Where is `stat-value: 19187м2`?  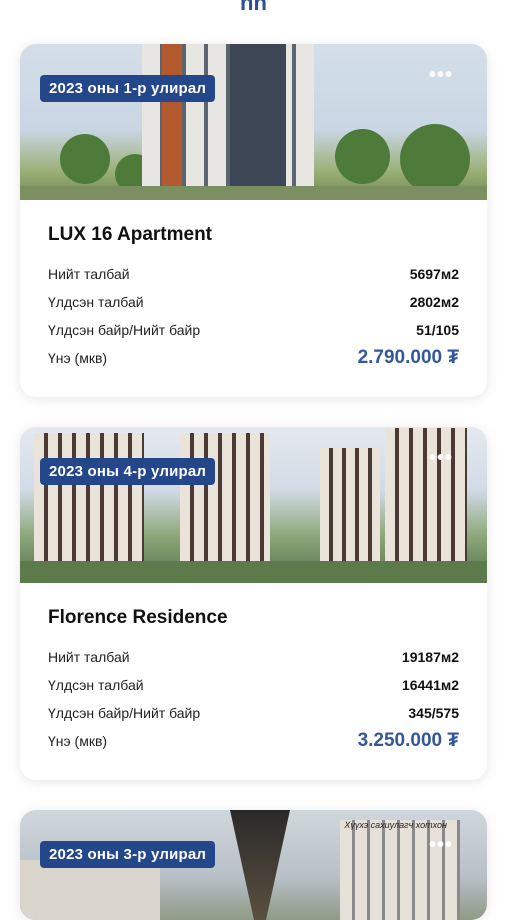
stat-value: 19187м2 is located at coordinates (430, 657).